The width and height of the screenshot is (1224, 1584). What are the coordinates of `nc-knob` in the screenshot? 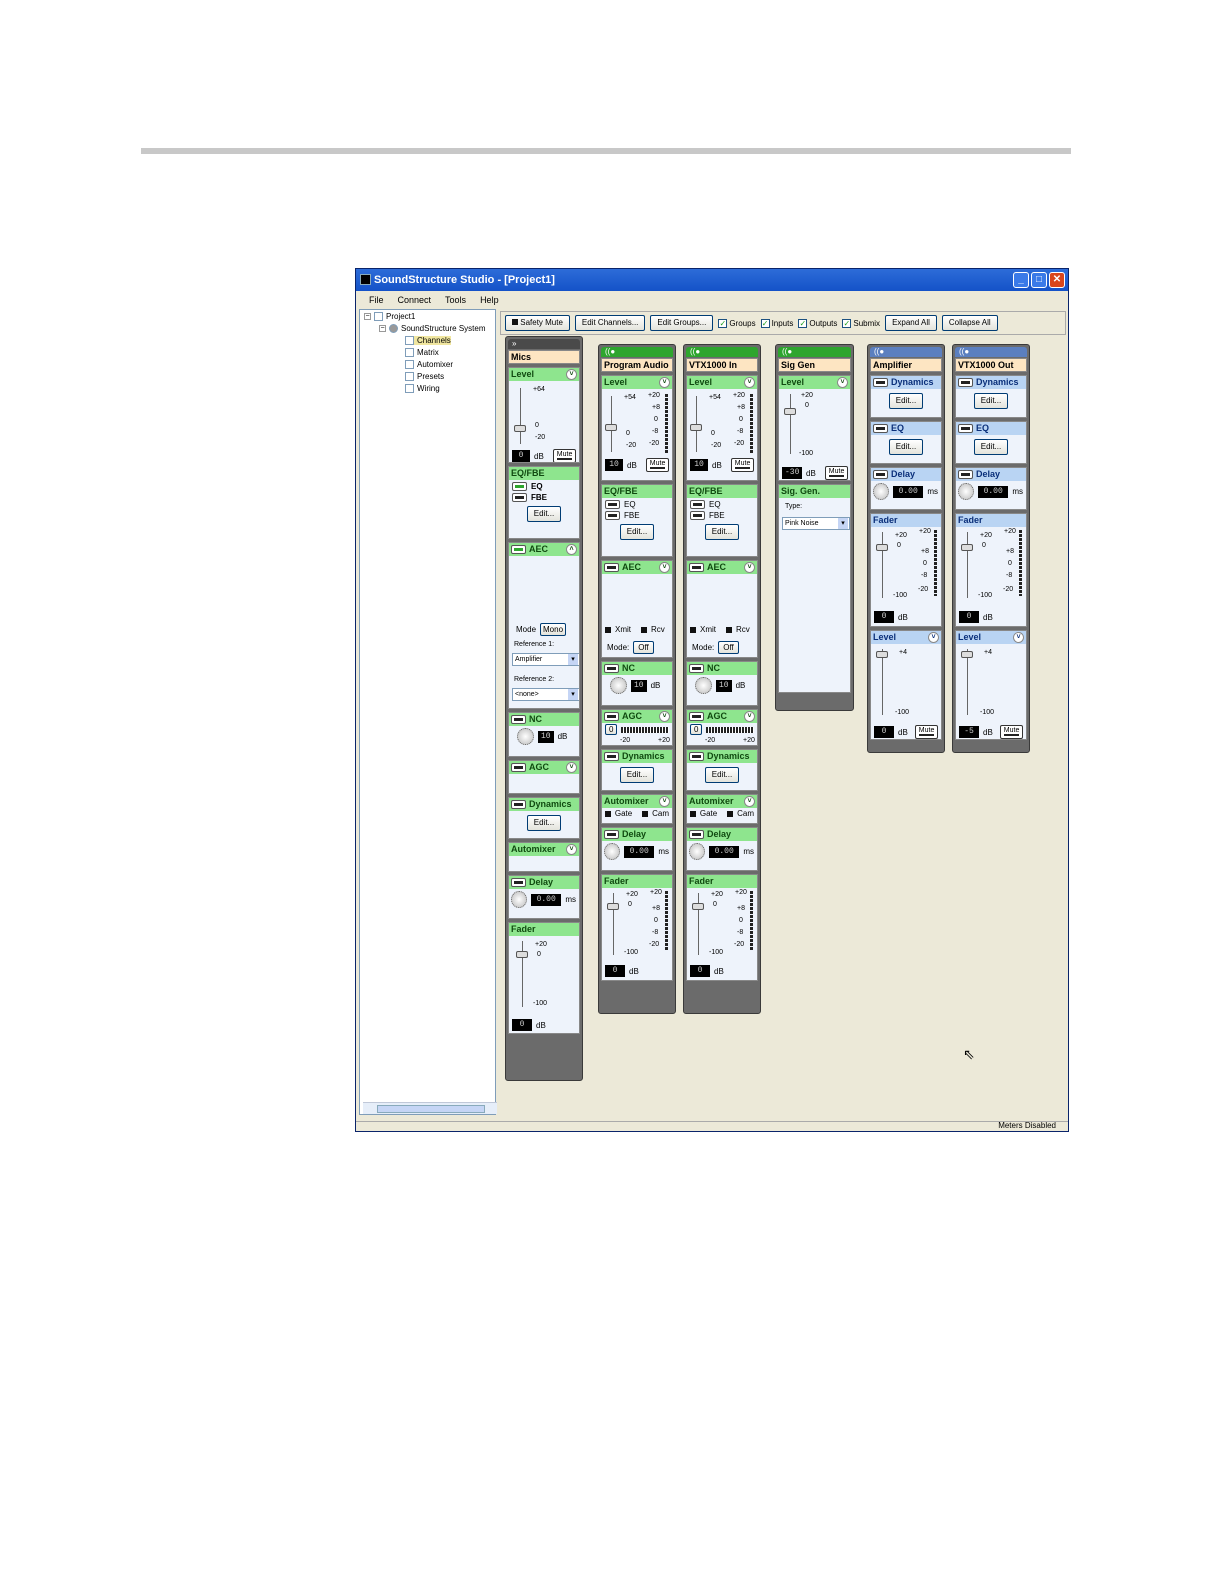 It's located at (525, 736).